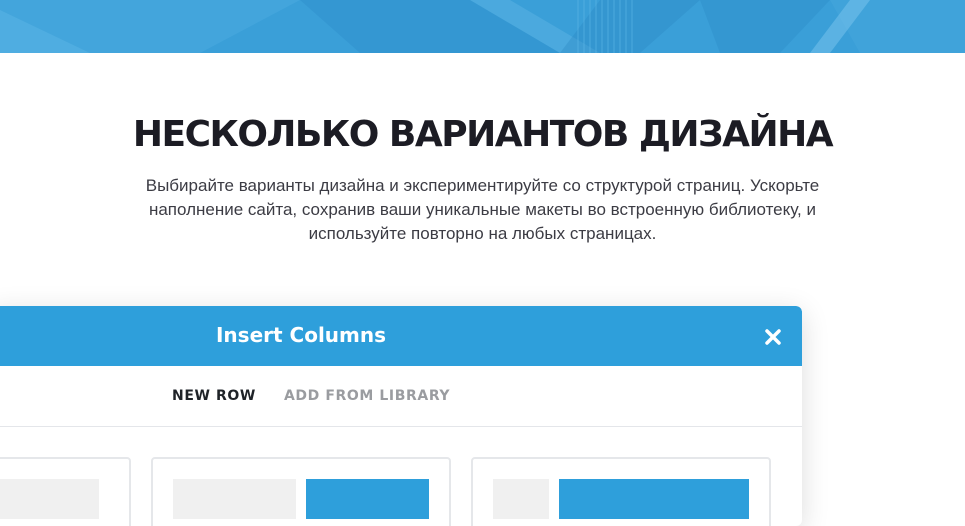 The image size is (965, 526). I want to click on tab-add-from-library: ADD FROM LIBRARY, so click(367, 396).